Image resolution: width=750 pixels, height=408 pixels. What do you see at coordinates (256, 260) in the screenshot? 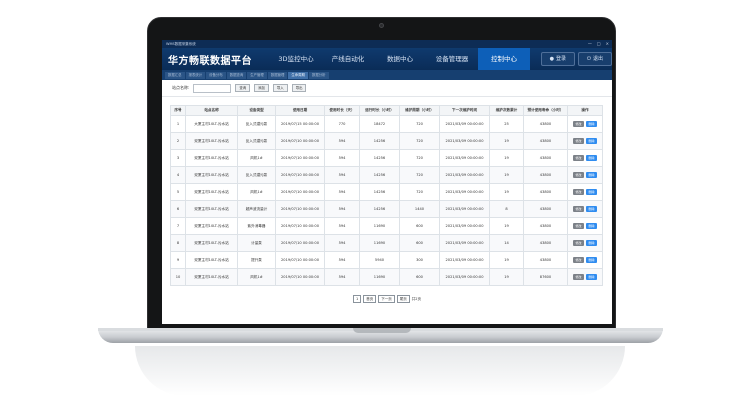
I see `table-cell: 提升泵` at bounding box center [256, 260].